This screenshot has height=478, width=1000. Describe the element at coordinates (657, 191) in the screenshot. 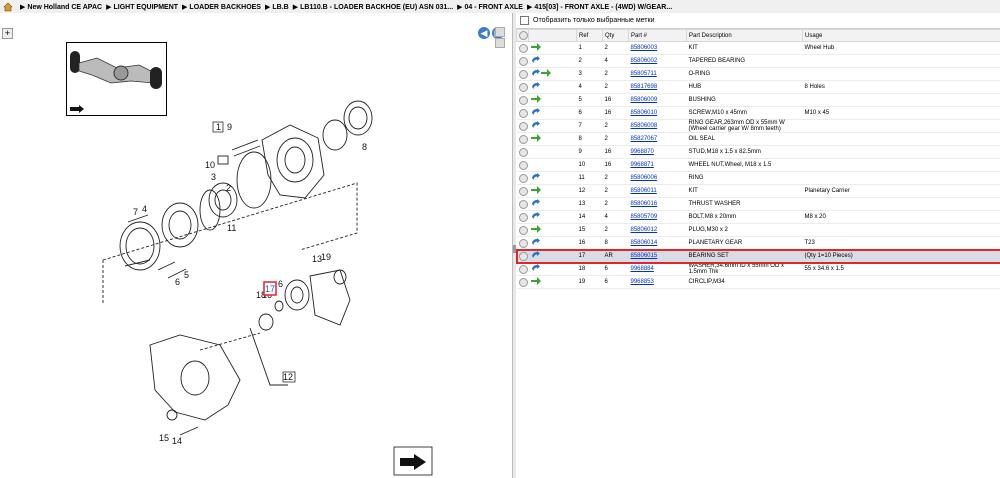

I see `row-part-link: 85806011` at that location.